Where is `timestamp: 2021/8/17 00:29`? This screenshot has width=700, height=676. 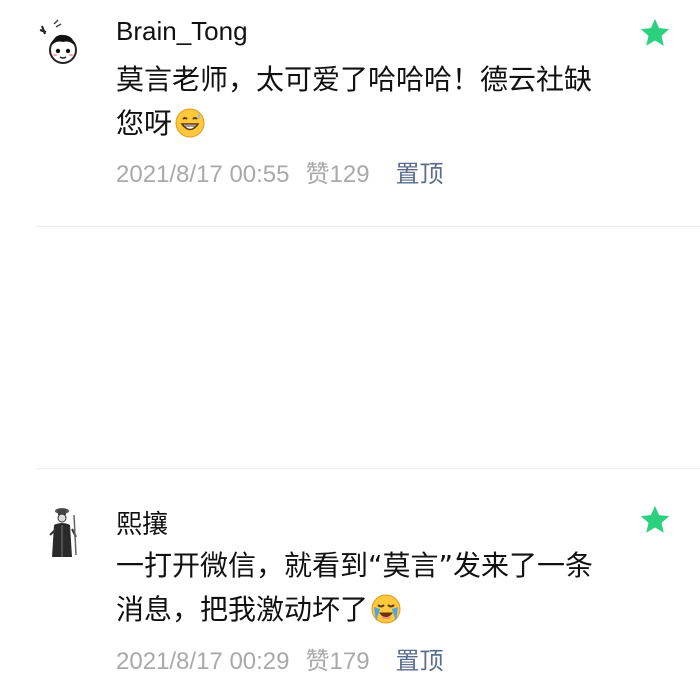 timestamp: 2021/8/17 00:29 is located at coordinates (203, 661).